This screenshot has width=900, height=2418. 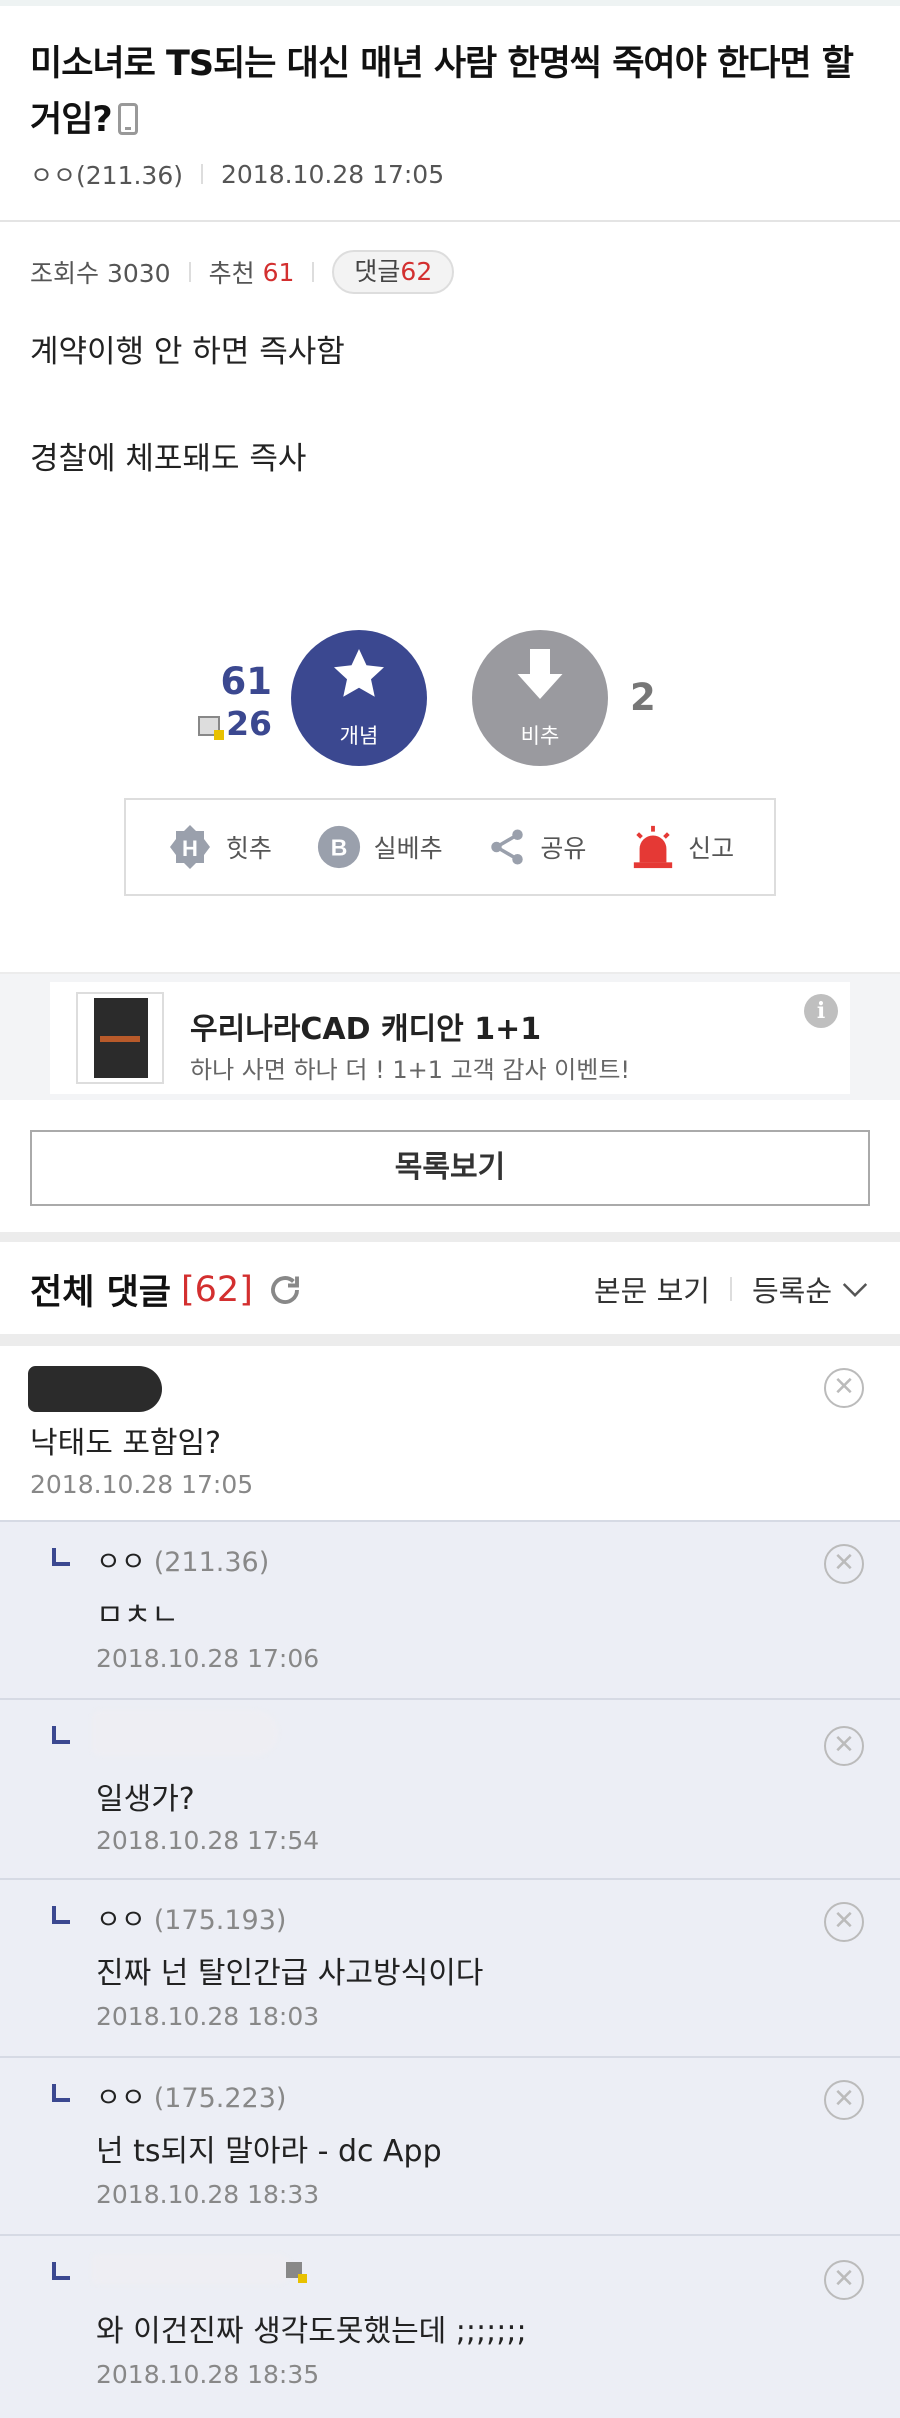 I want to click on star-icon, so click(x=359, y=673).